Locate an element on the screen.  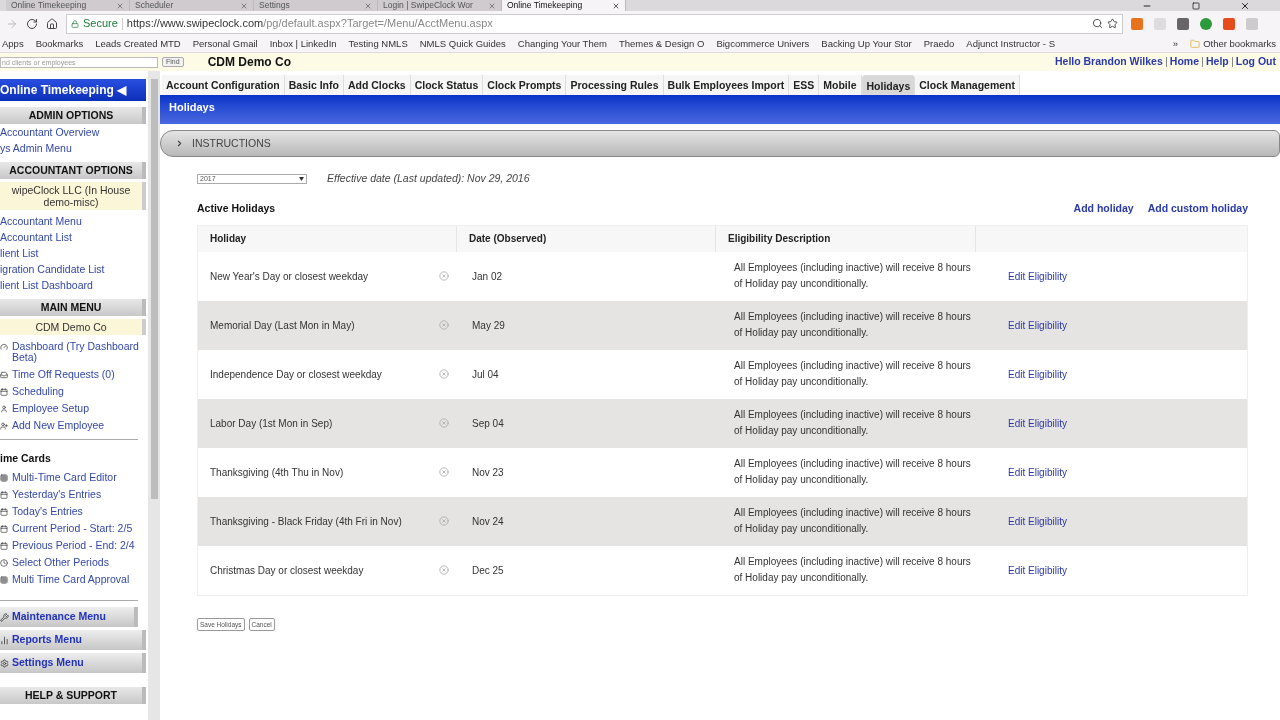
sidebar-heading: ADMIN OPTIONS is located at coordinates (73, 115).